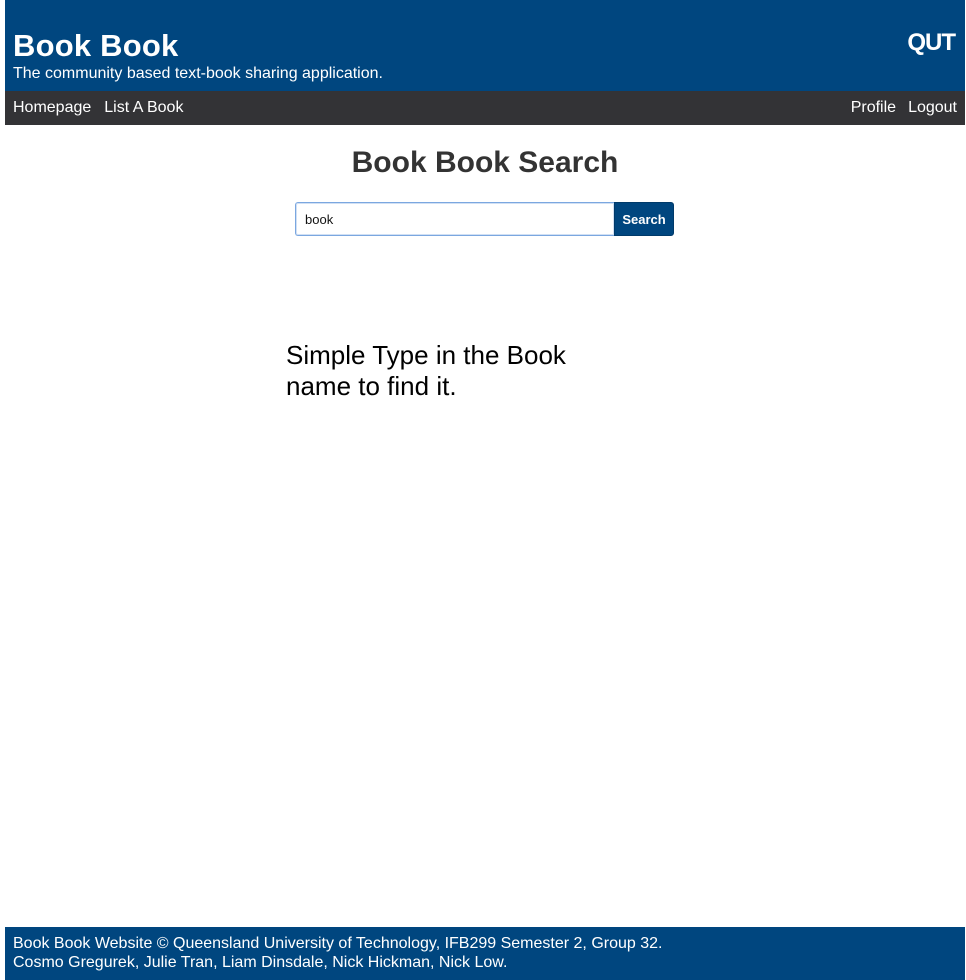 This screenshot has width=966, height=980. I want to click on nav-link-homepage: Homepage, so click(52, 108).